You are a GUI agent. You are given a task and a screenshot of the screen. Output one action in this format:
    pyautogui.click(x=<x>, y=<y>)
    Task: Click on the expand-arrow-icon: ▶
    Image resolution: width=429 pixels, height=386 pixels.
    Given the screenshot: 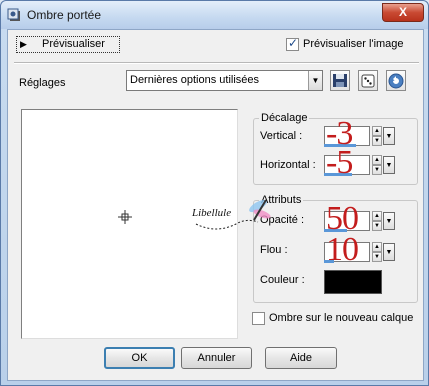 What is the action you would take?
    pyautogui.click(x=23, y=44)
    